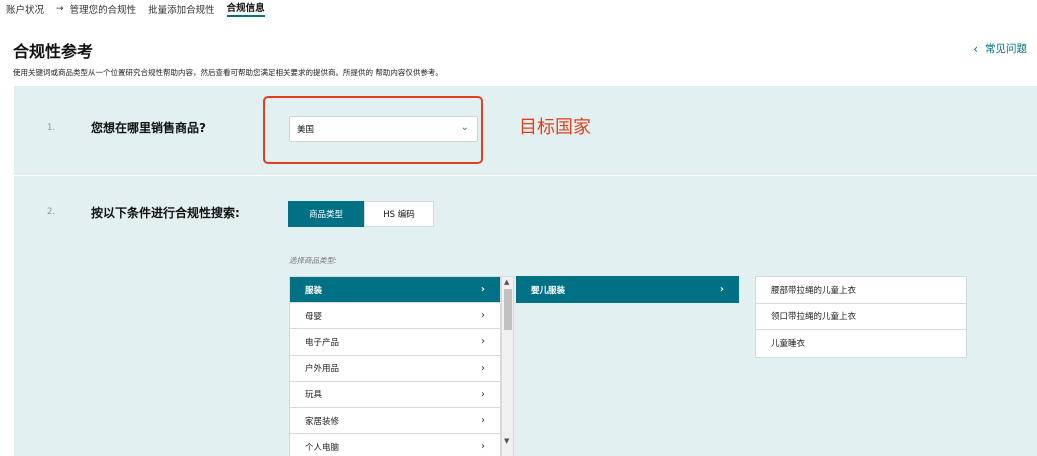  Describe the element at coordinates (506, 441) in the screenshot. I see `scroll-down-icon: ▼` at that location.